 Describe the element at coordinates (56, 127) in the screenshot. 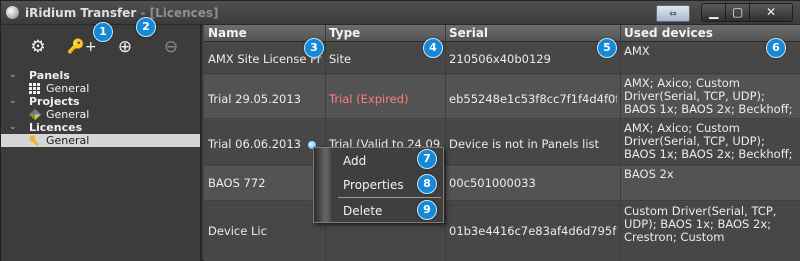

I see `tree-section-label: Licences` at that location.